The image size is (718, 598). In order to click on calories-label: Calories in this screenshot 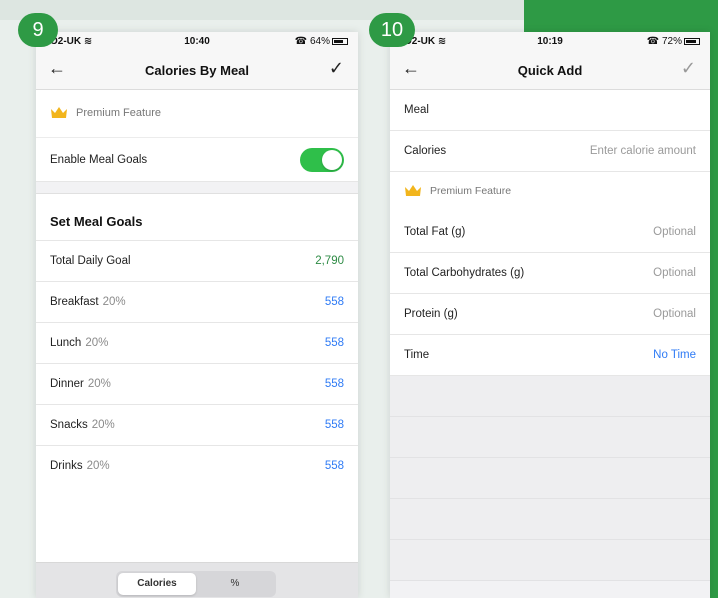, I will do `click(425, 151)`.